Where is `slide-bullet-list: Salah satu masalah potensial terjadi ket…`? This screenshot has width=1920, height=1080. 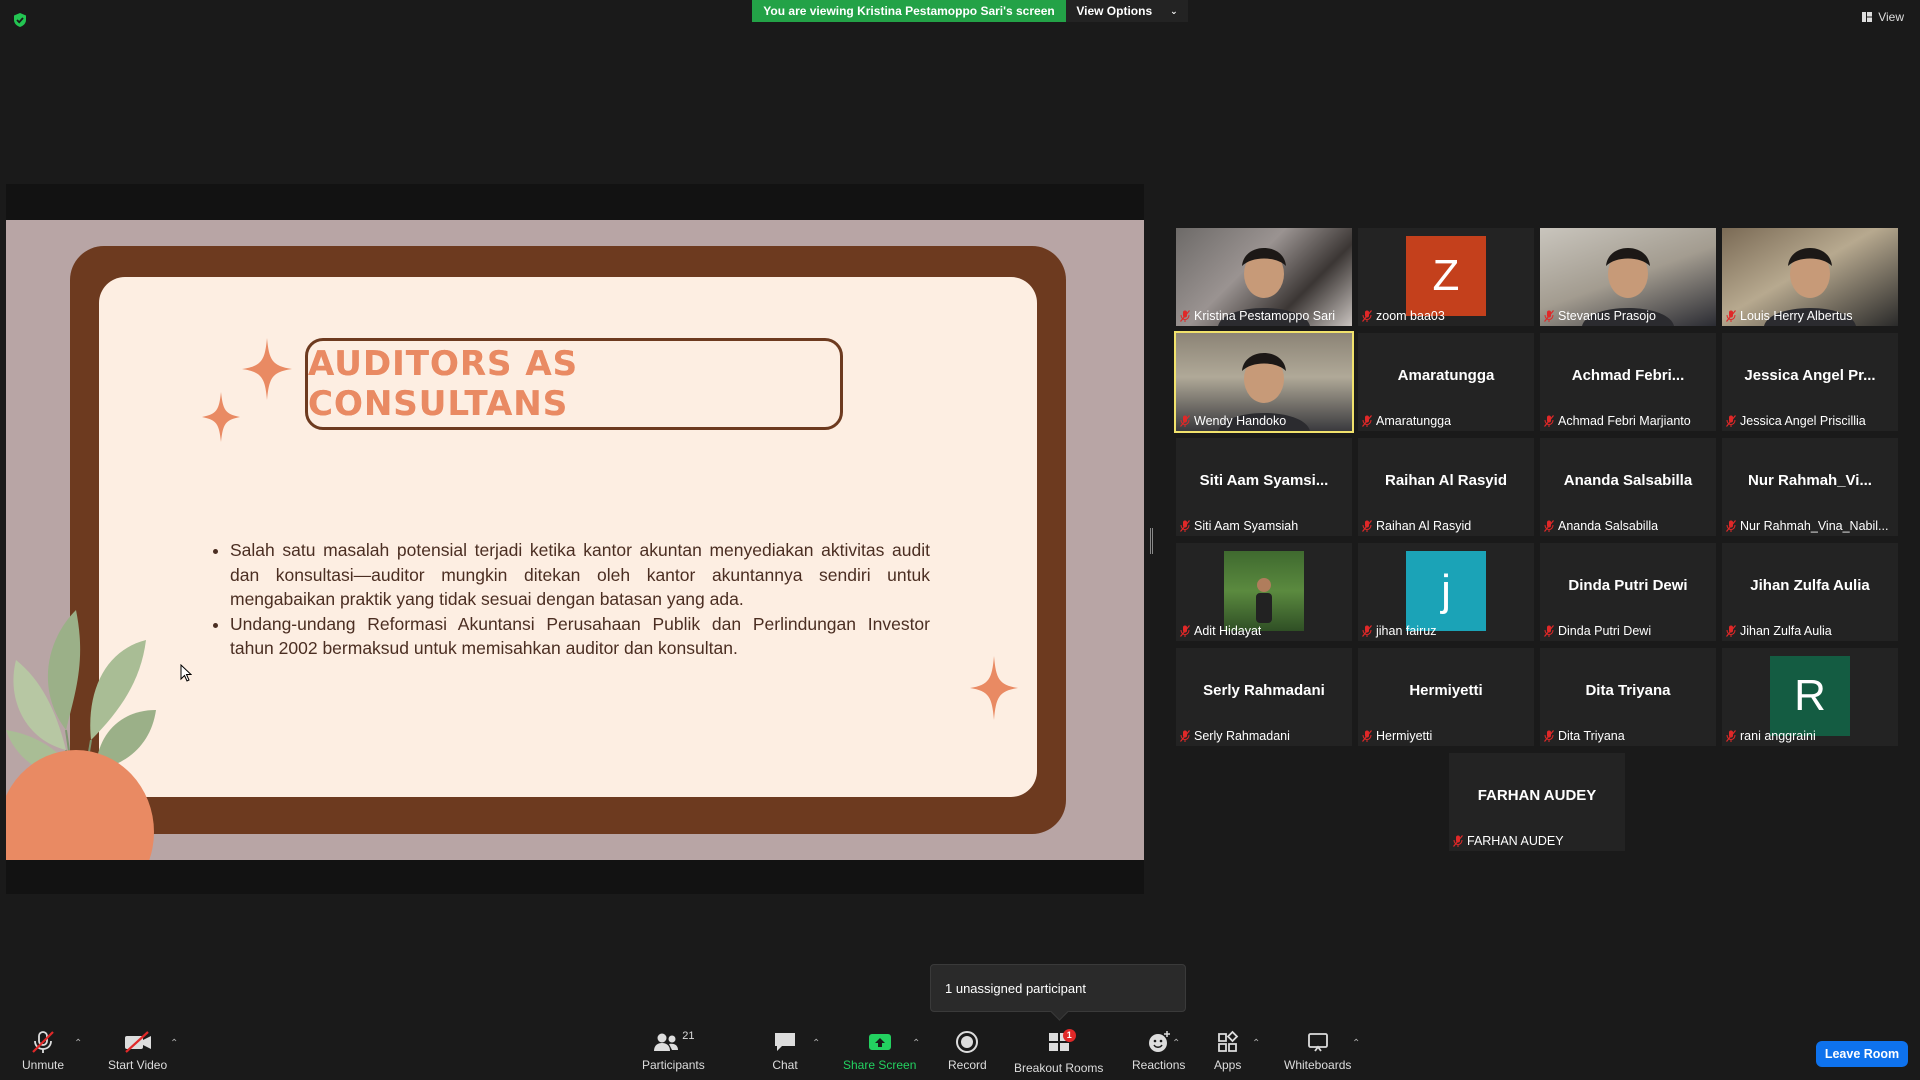
slide-bullet-list: Salah satu masalah potensial terjadi ket… is located at coordinates (571, 599).